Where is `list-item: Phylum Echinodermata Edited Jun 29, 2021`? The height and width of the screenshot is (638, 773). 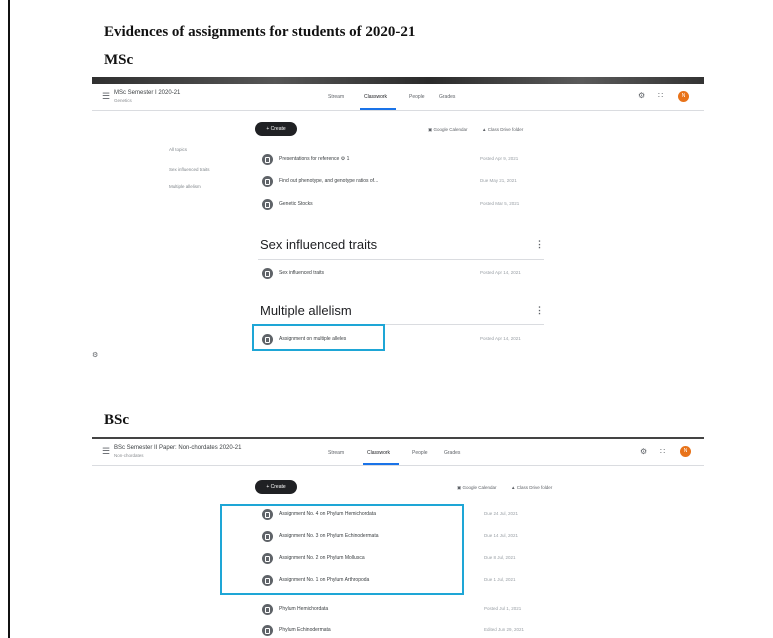 list-item: Phylum Echinodermata Edited Jun 29, 2021 is located at coordinates (407, 630).